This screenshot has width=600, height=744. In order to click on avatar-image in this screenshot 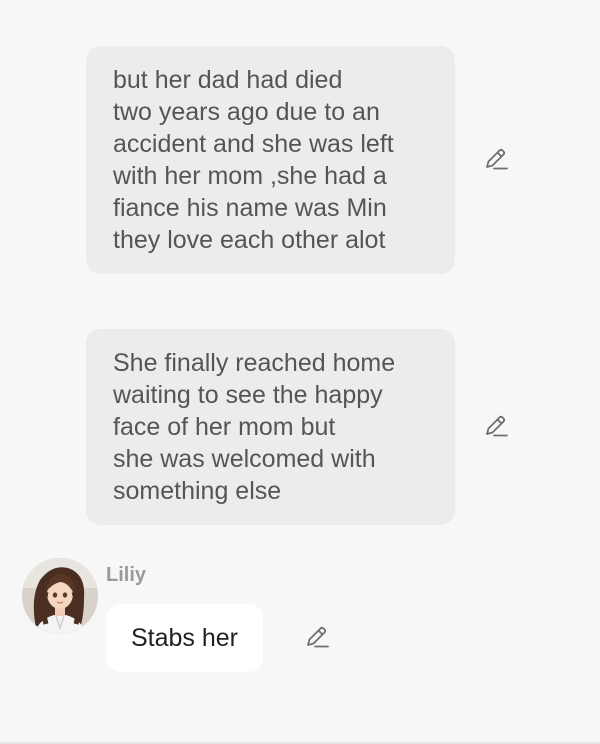, I will do `click(60, 596)`.